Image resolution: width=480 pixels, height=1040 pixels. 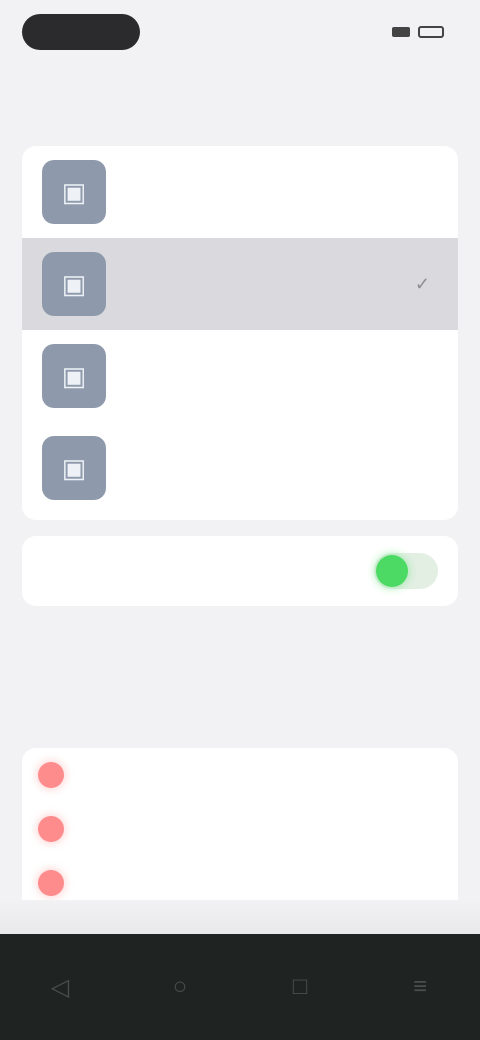 I want to click on option-row-2: ▣ ✓, so click(x=240, y=284).